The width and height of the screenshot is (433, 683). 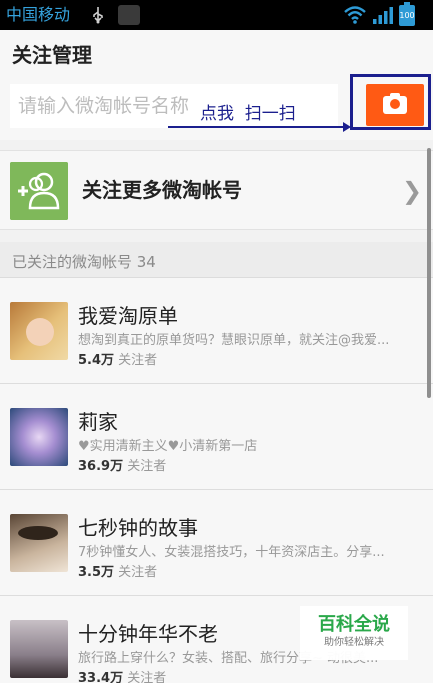 What do you see at coordinates (52, 55) in the screenshot?
I see `page-title: 关注管理` at bounding box center [52, 55].